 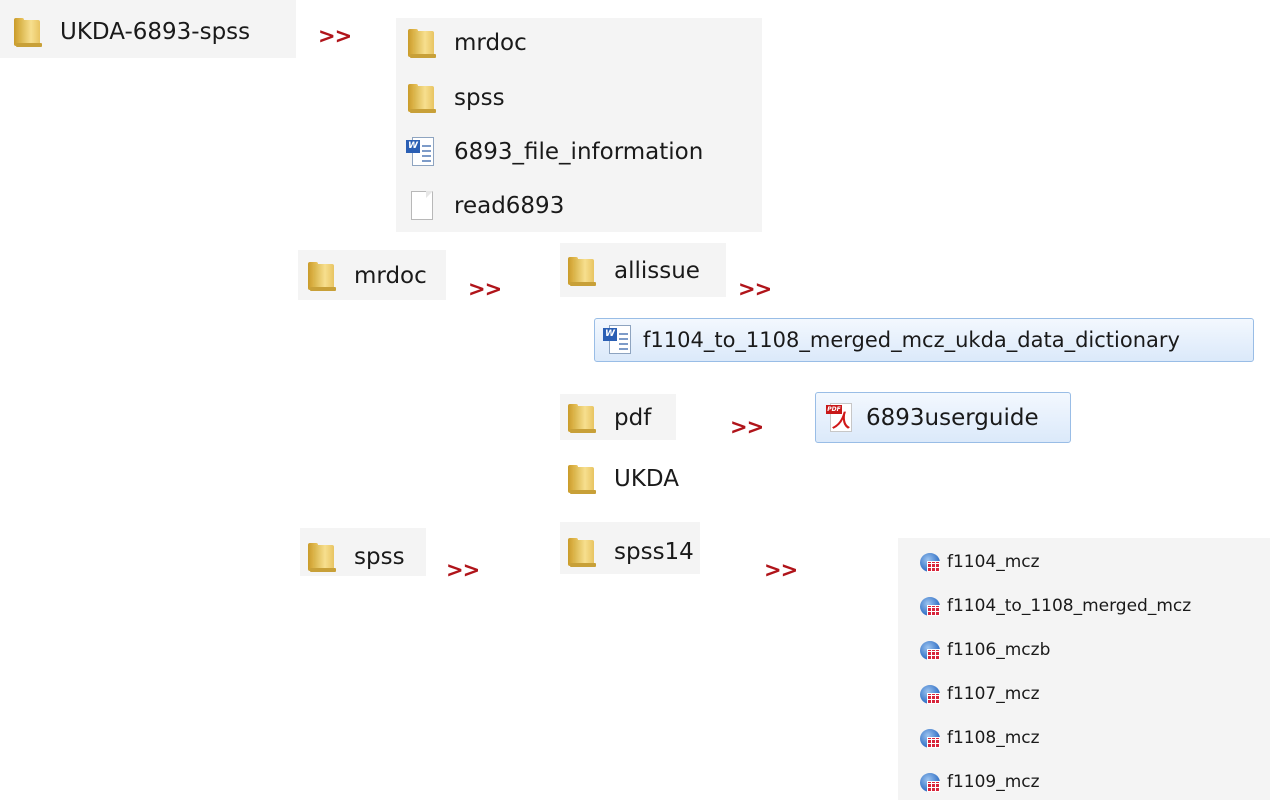 I want to click on file-f1104-to-1108-merged-mcz: f1104_to_1108_merged_mcz, so click(x=1055, y=606).